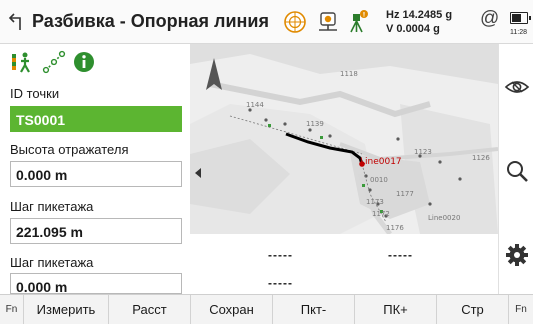 This screenshot has width=533, height=324. I want to click on chainage-step-field-2: 0.000 m, so click(96, 283).